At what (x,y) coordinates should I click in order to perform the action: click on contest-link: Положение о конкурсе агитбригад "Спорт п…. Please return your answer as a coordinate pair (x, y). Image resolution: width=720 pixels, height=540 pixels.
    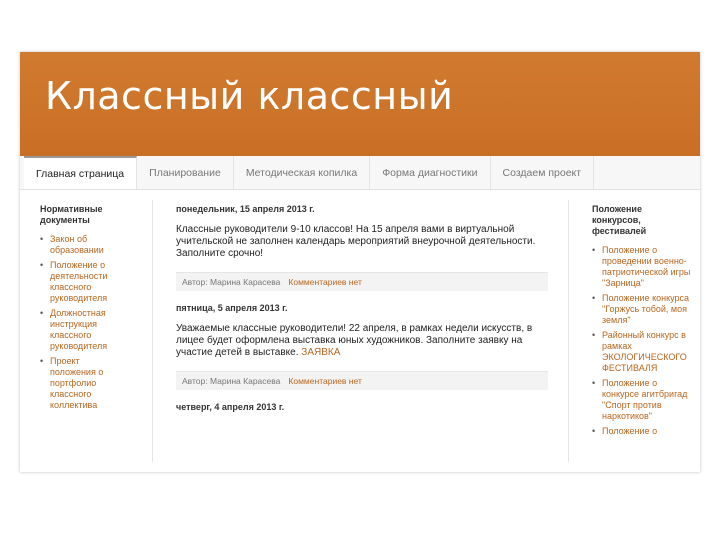
    Looking at the image, I should click on (644, 399).